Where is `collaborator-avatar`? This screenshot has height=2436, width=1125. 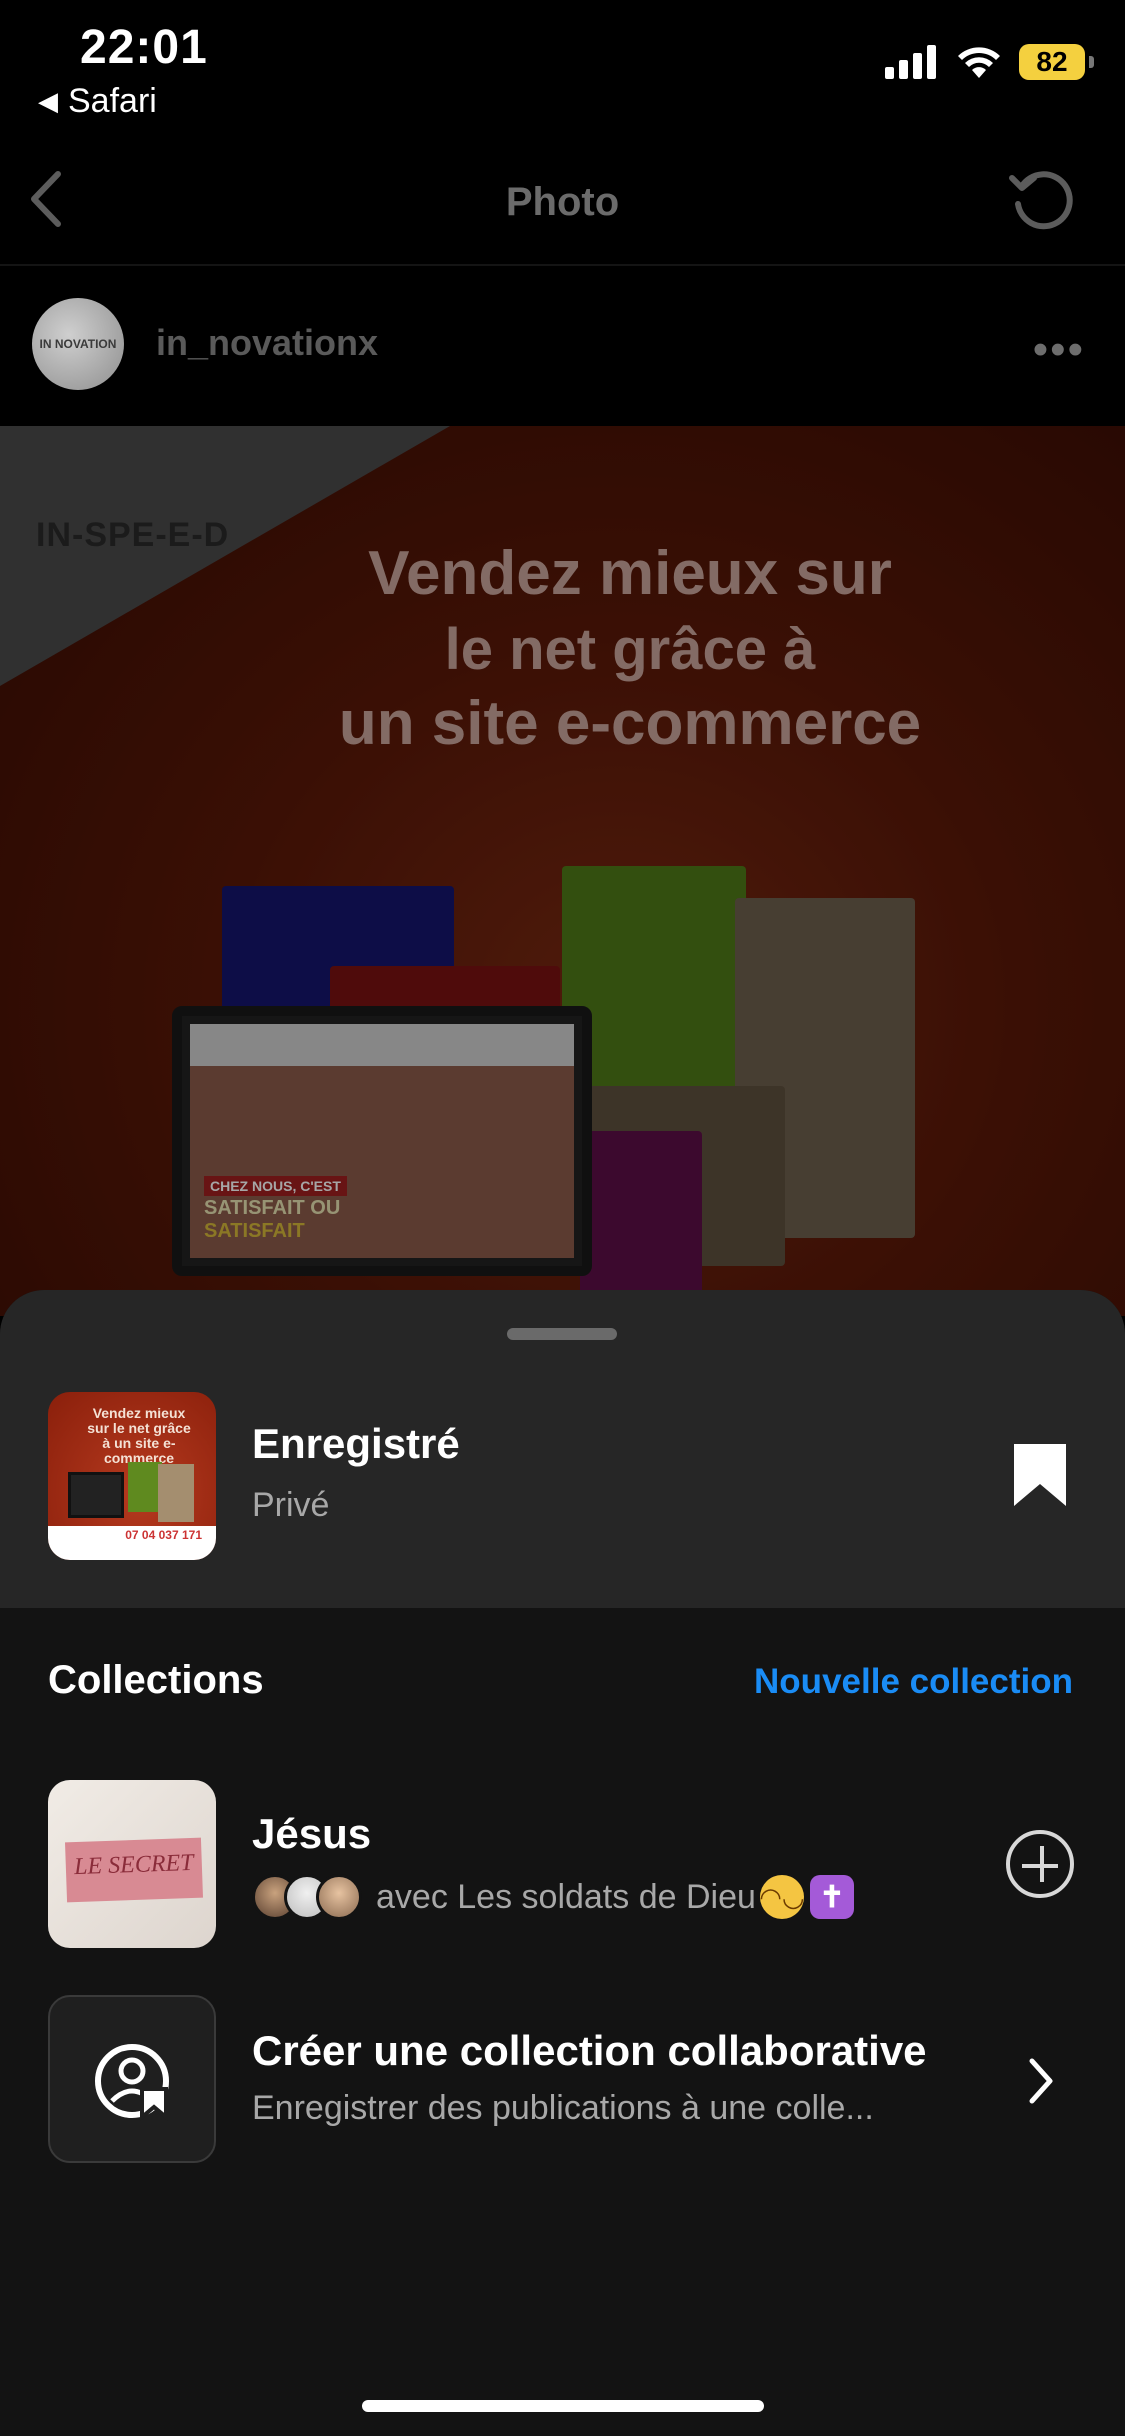 collaborator-avatar is located at coordinates (339, 1897).